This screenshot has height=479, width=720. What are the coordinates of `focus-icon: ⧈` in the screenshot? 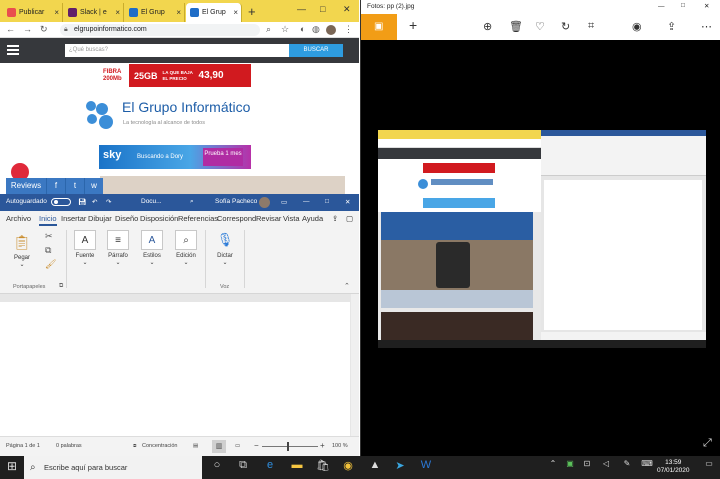 It's located at (135, 446).